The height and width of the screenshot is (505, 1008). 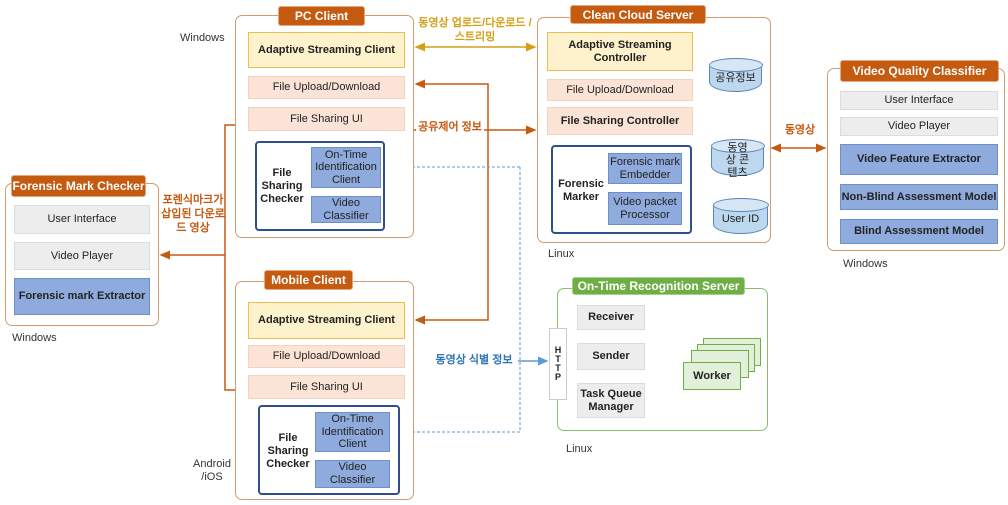 I want to click on db-video-label: 동영상 콘텐츠, so click(x=737, y=160).